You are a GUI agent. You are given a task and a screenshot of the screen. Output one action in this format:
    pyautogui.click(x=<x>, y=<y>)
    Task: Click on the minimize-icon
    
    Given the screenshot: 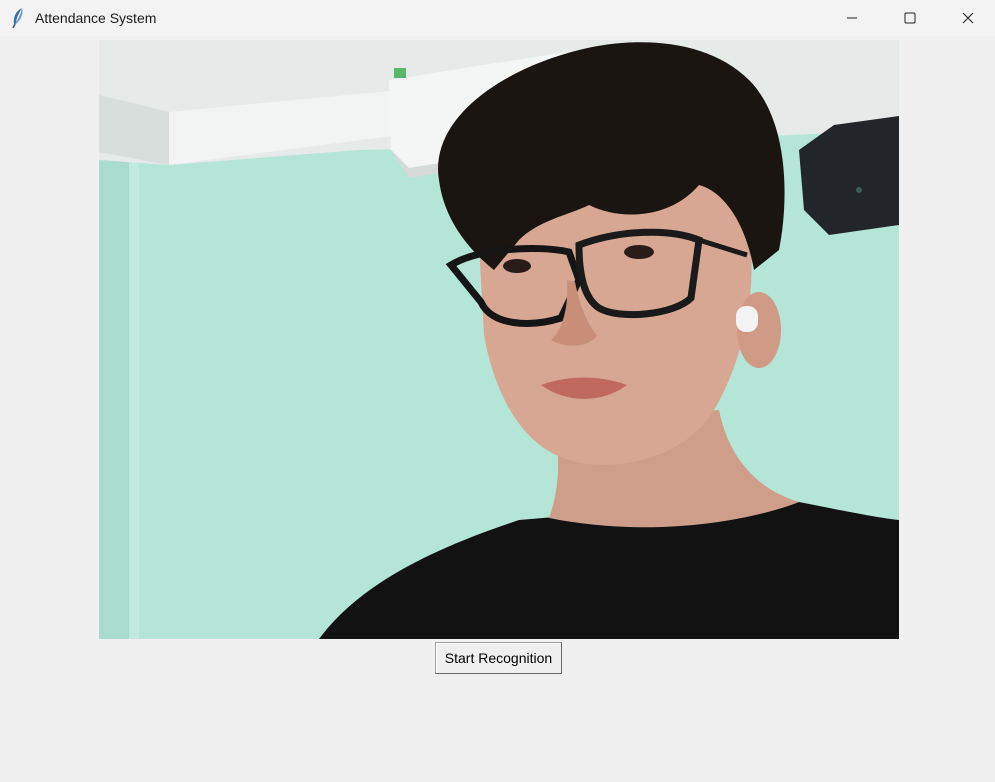 What is the action you would take?
    pyautogui.click(x=852, y=18)
    